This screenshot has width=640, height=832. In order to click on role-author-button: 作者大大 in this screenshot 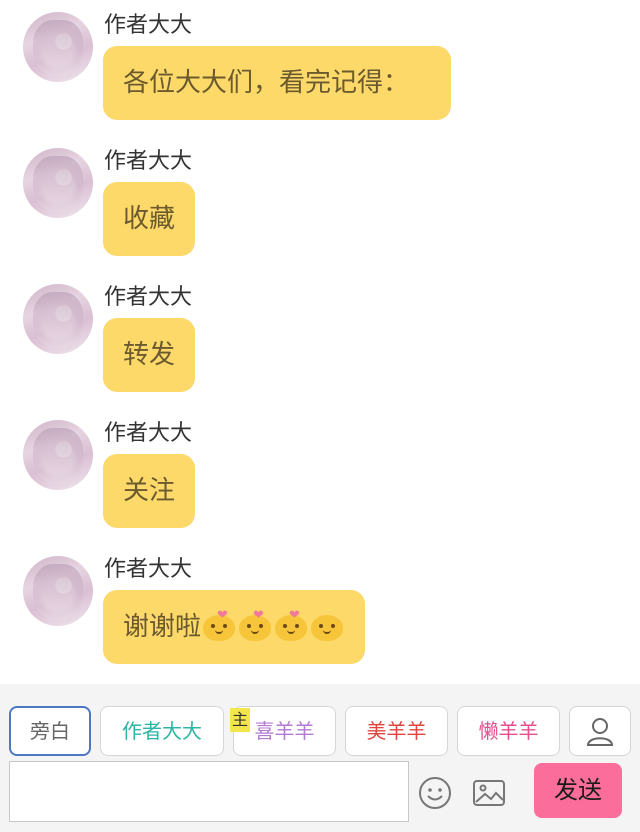, I will do `click(162, 731)`.